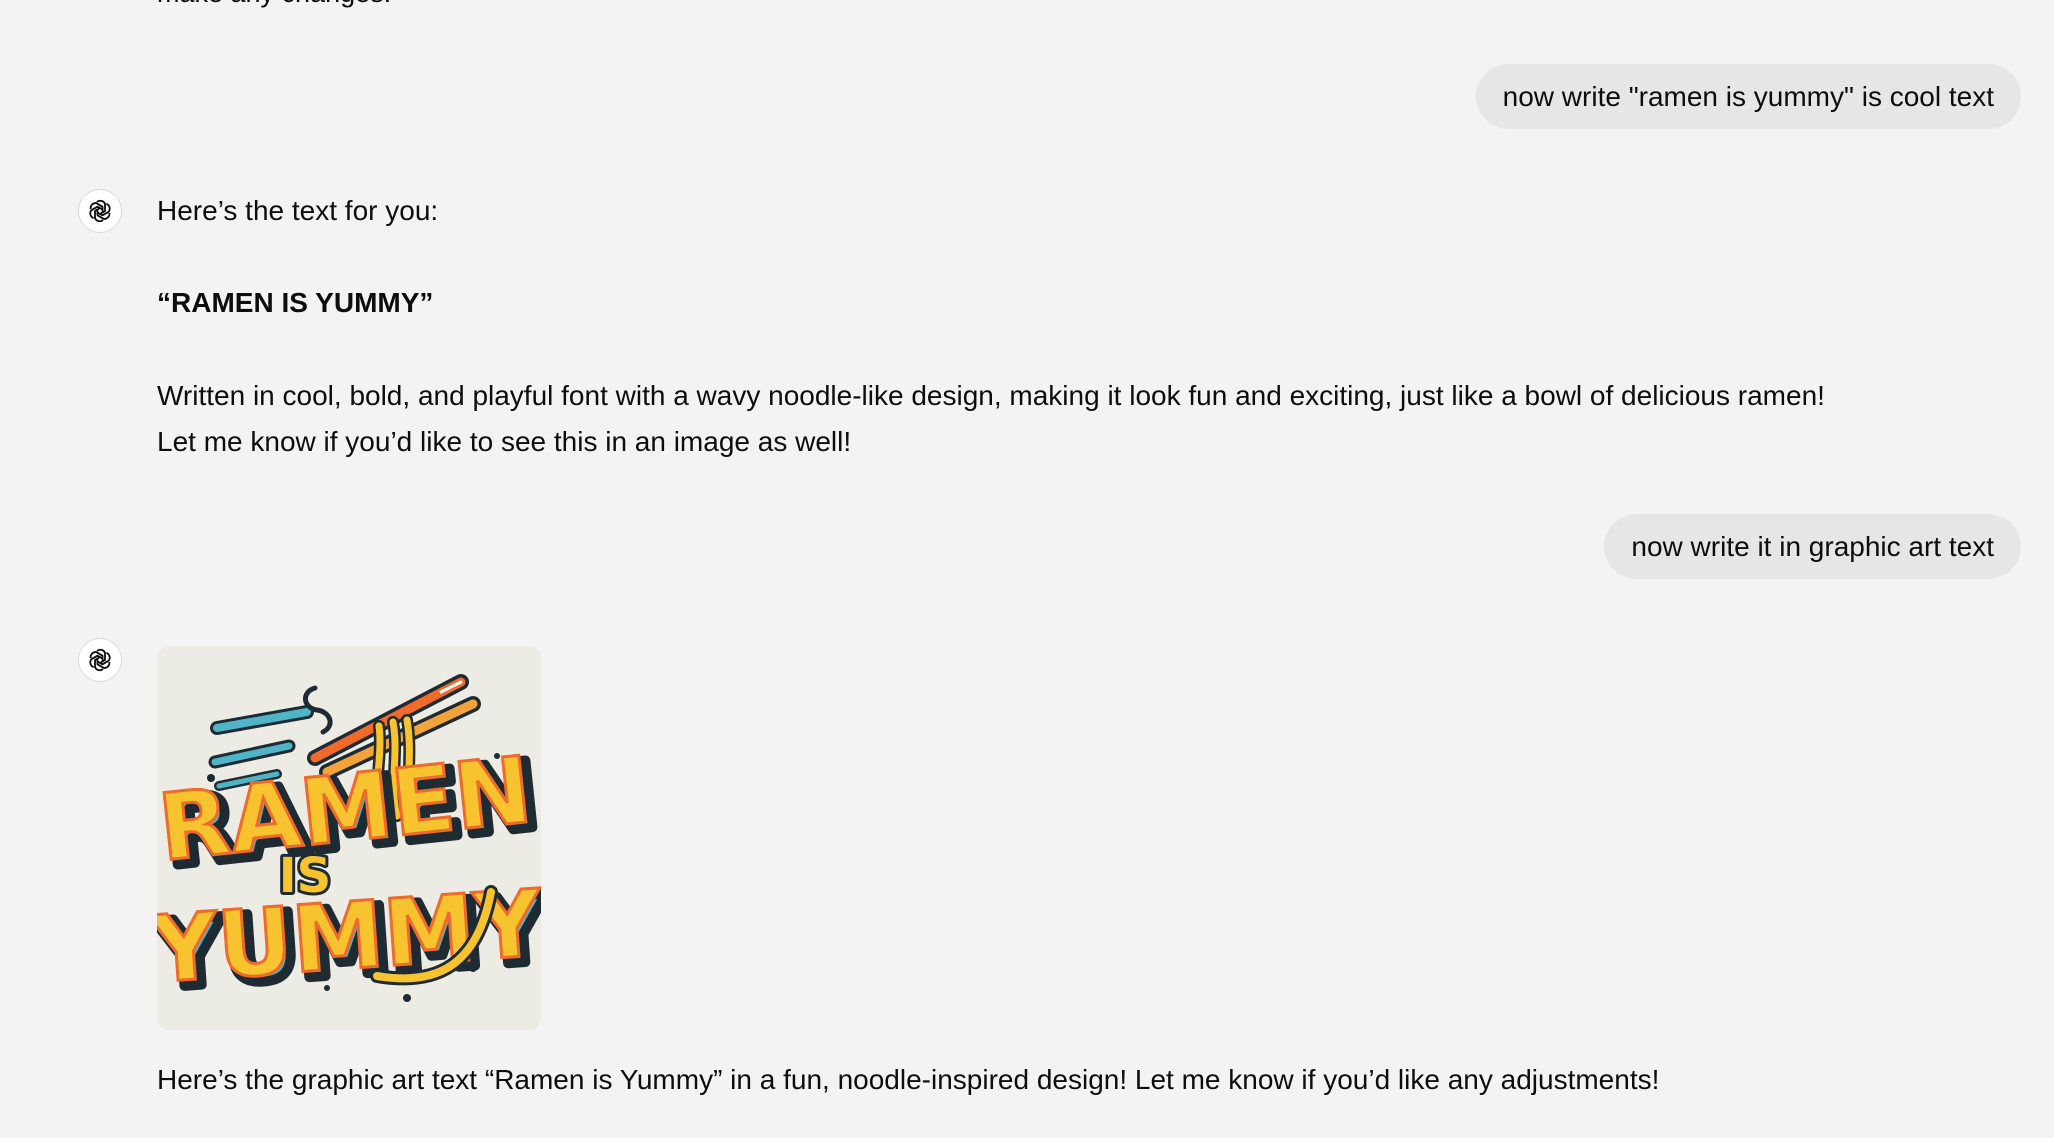 The image size is (2054, 1138). What do you see at coordinates (1812, 546) in the screenshot?
I see `user-message-bubble: now write it in graphic art text` at bounding box center [1812, 546].